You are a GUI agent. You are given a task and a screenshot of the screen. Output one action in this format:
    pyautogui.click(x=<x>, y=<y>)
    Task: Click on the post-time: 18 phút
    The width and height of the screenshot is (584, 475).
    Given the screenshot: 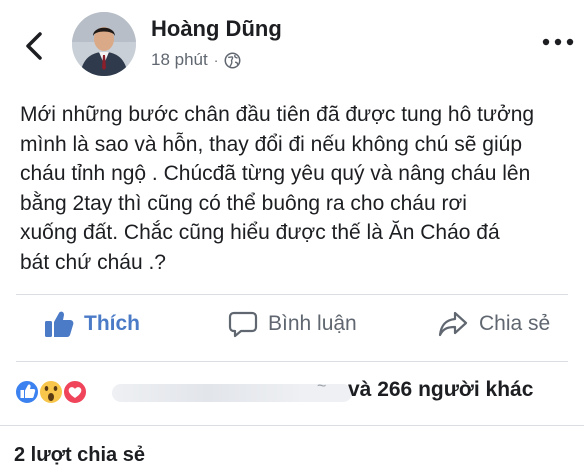 What is the action you would take?
    pyautogui.click(x=179, y=60)
    